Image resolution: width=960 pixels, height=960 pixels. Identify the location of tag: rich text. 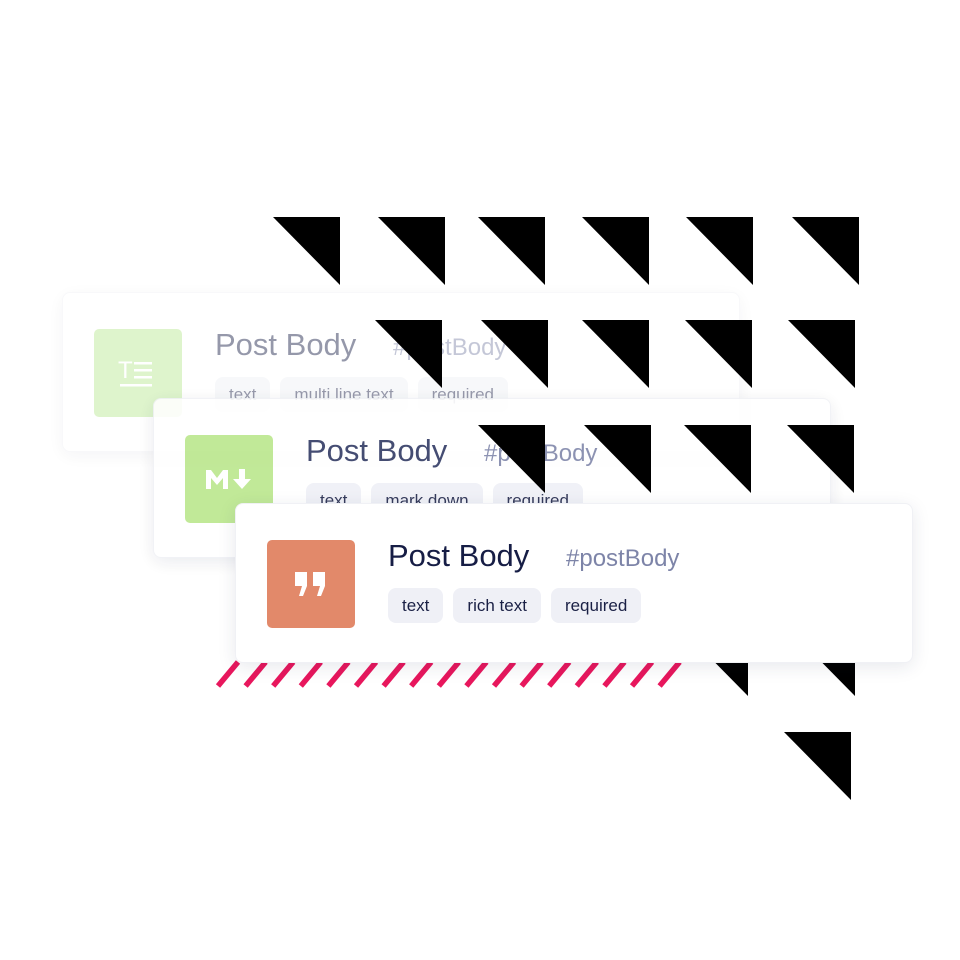
(497, 605).